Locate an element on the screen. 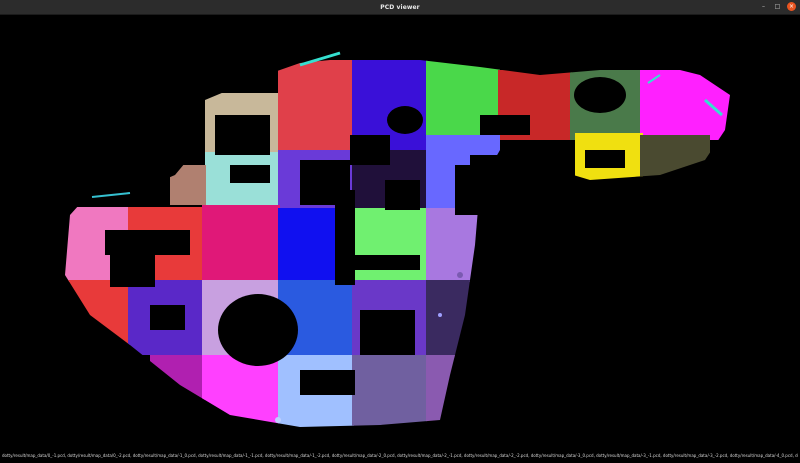 The height and width of the screenshot is (463, 800). window-title: PCD viewer is located at coordinates (400, 7).